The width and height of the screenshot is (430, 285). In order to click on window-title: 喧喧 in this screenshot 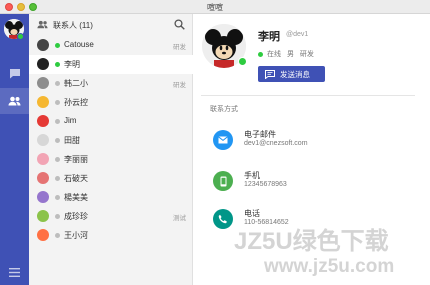, I will do `click(215, 7)`.